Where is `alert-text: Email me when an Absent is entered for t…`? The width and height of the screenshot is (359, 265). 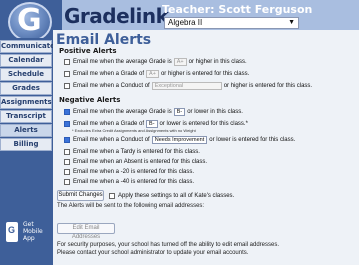 alert-text: Email me when an Absent is entered for t… is located at coordinates (140, 161).